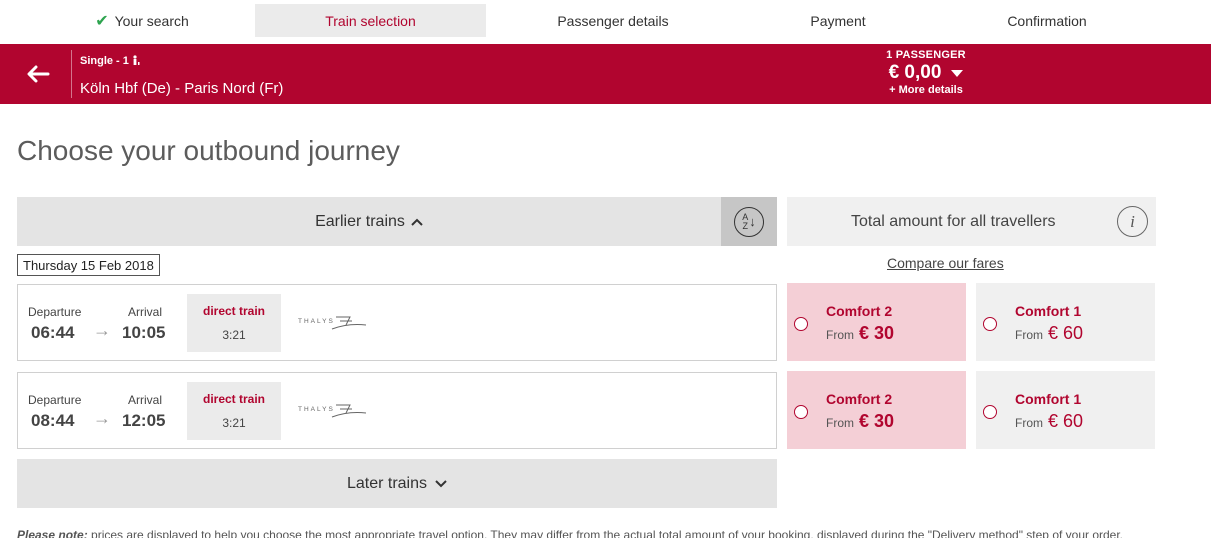  Describe the element at coordinates (53, 332) in the screenshot. I see `departure-time: 06:44` at that location.